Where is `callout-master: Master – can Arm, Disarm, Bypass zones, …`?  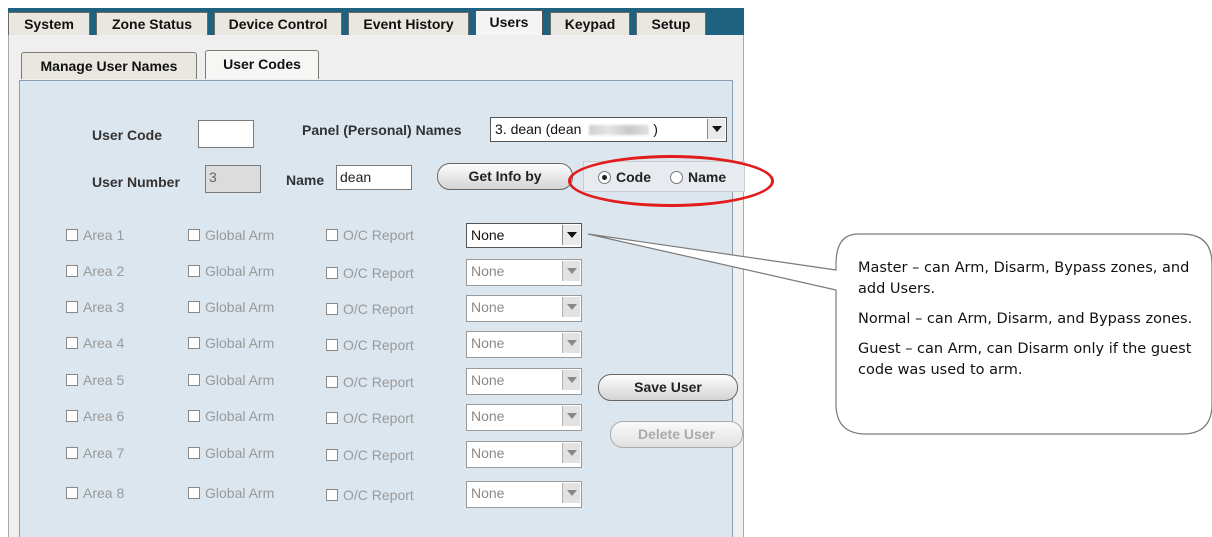
callout-master: Master – can Arm, Disarm, Bypass zones, … is located at coordinates (1024, 278).